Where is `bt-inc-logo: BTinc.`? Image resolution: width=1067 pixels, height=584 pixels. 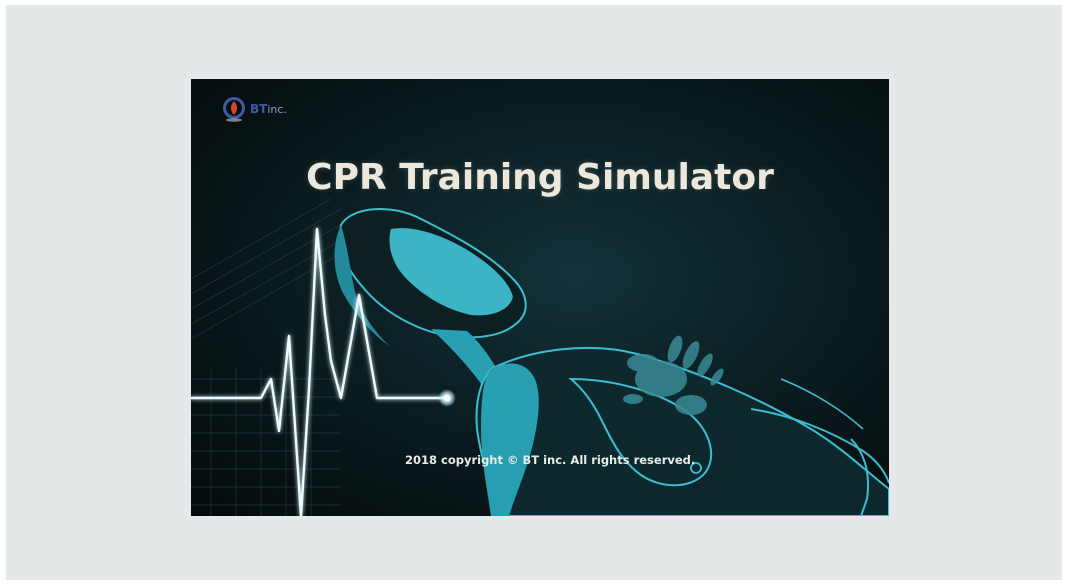
bt-inc-logo: BTinc. is located at coordinates (254, 109).